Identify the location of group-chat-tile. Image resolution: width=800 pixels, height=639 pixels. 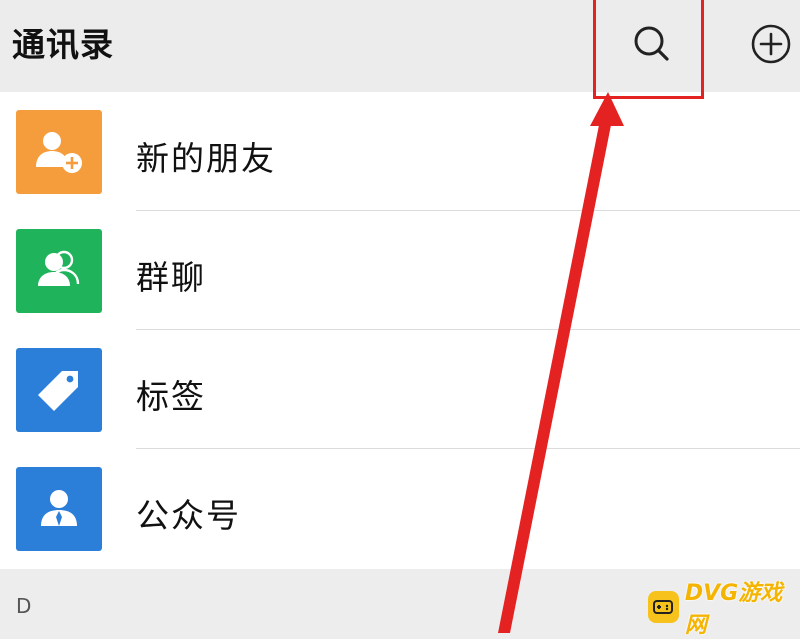
(59, 271).